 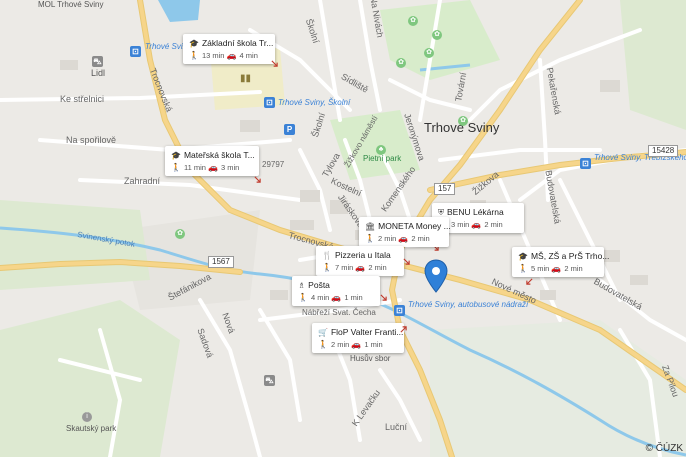 What do you see at coordinates (194, 167) in the screenshot?
I see `walk-time: 11 min` at bounding box center [194, 167].